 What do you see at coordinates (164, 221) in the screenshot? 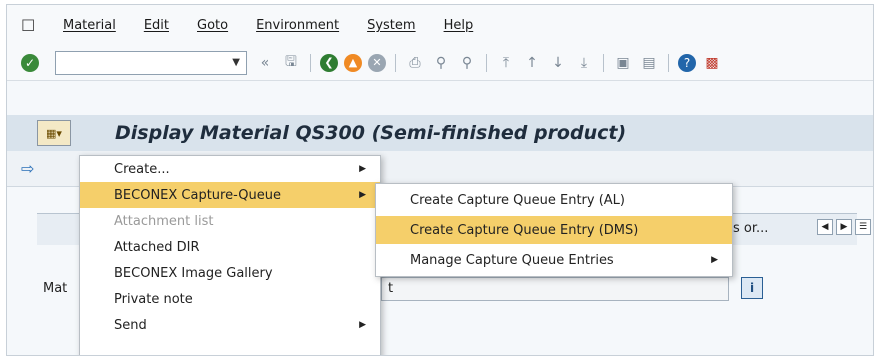
I see `menu-item-label: Attachment list` at bounding box center [164, 221].